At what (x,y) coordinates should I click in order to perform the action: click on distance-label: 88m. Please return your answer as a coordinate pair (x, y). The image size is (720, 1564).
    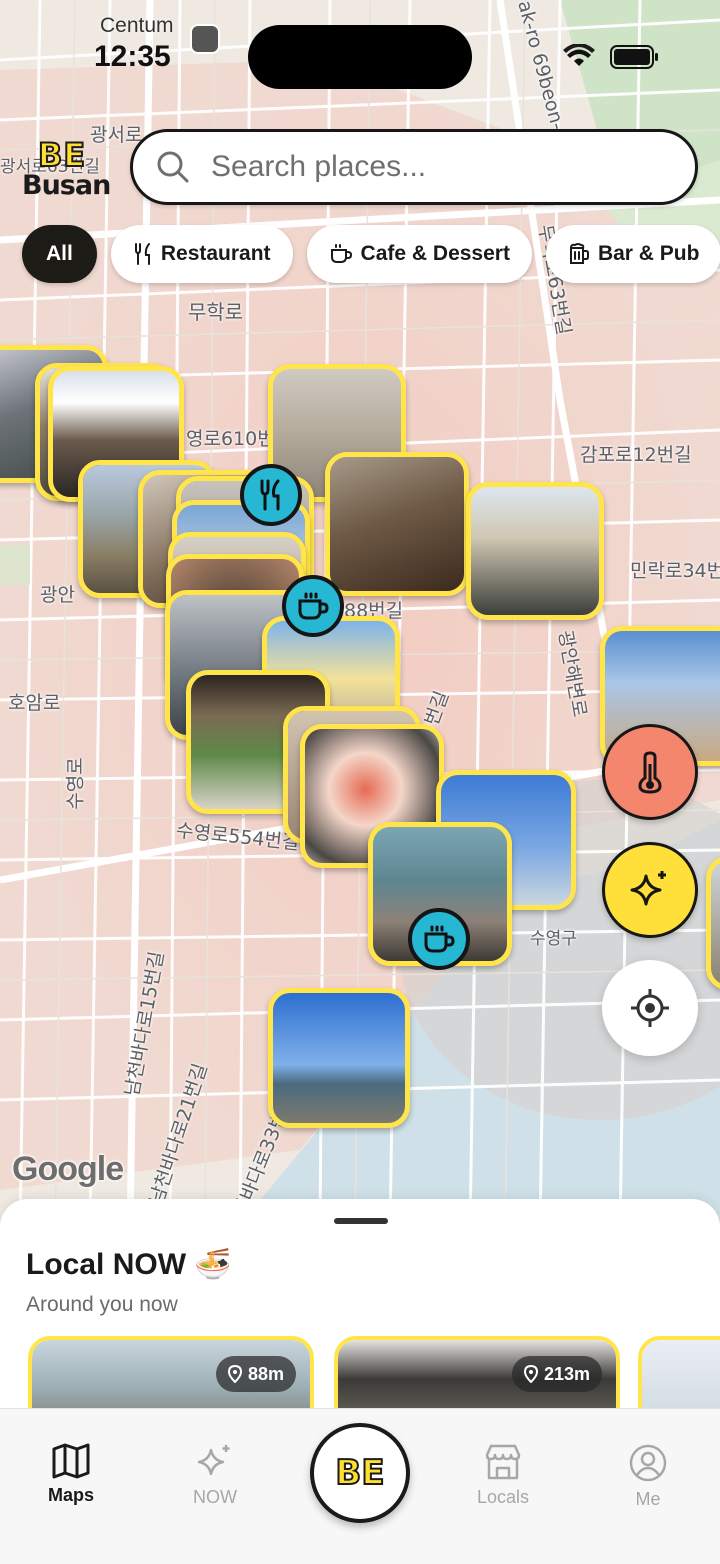
    Looking at the image, I should click on (265, 1373).